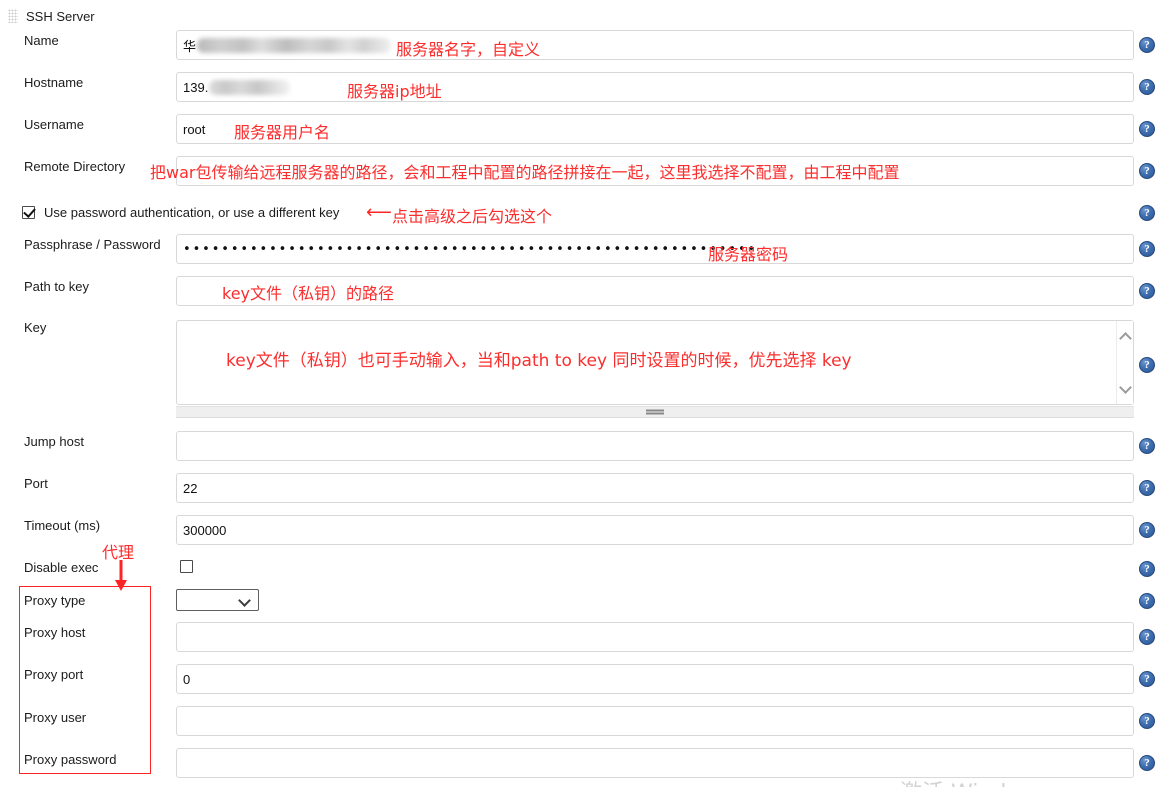  What do you see at coordinates (468, 49) in the screenshot?
I see `annotation-name: 服务器名字，自定义` at bounding box center [468, 49].